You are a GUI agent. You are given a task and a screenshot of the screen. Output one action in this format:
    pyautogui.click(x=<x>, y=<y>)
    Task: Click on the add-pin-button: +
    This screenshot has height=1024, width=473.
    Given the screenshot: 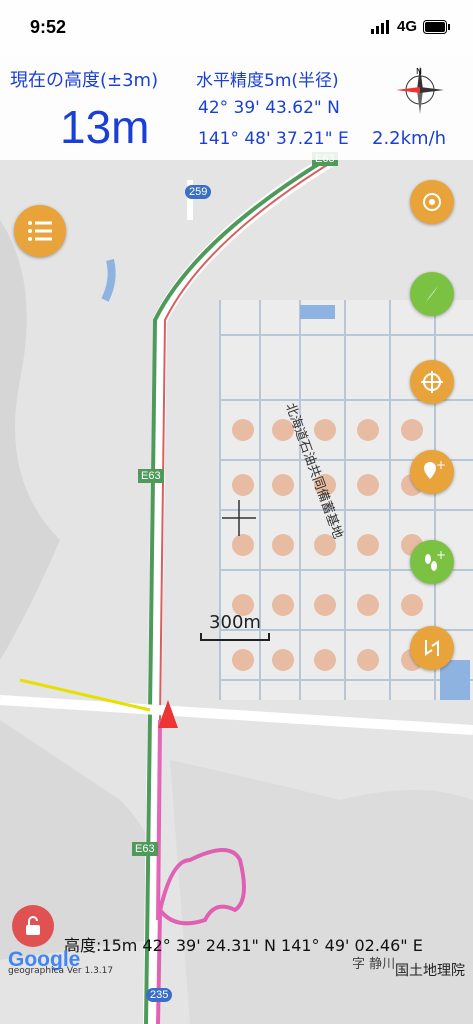 What is the action you would take?
    pyautogui.click(x=432, y=472)
    